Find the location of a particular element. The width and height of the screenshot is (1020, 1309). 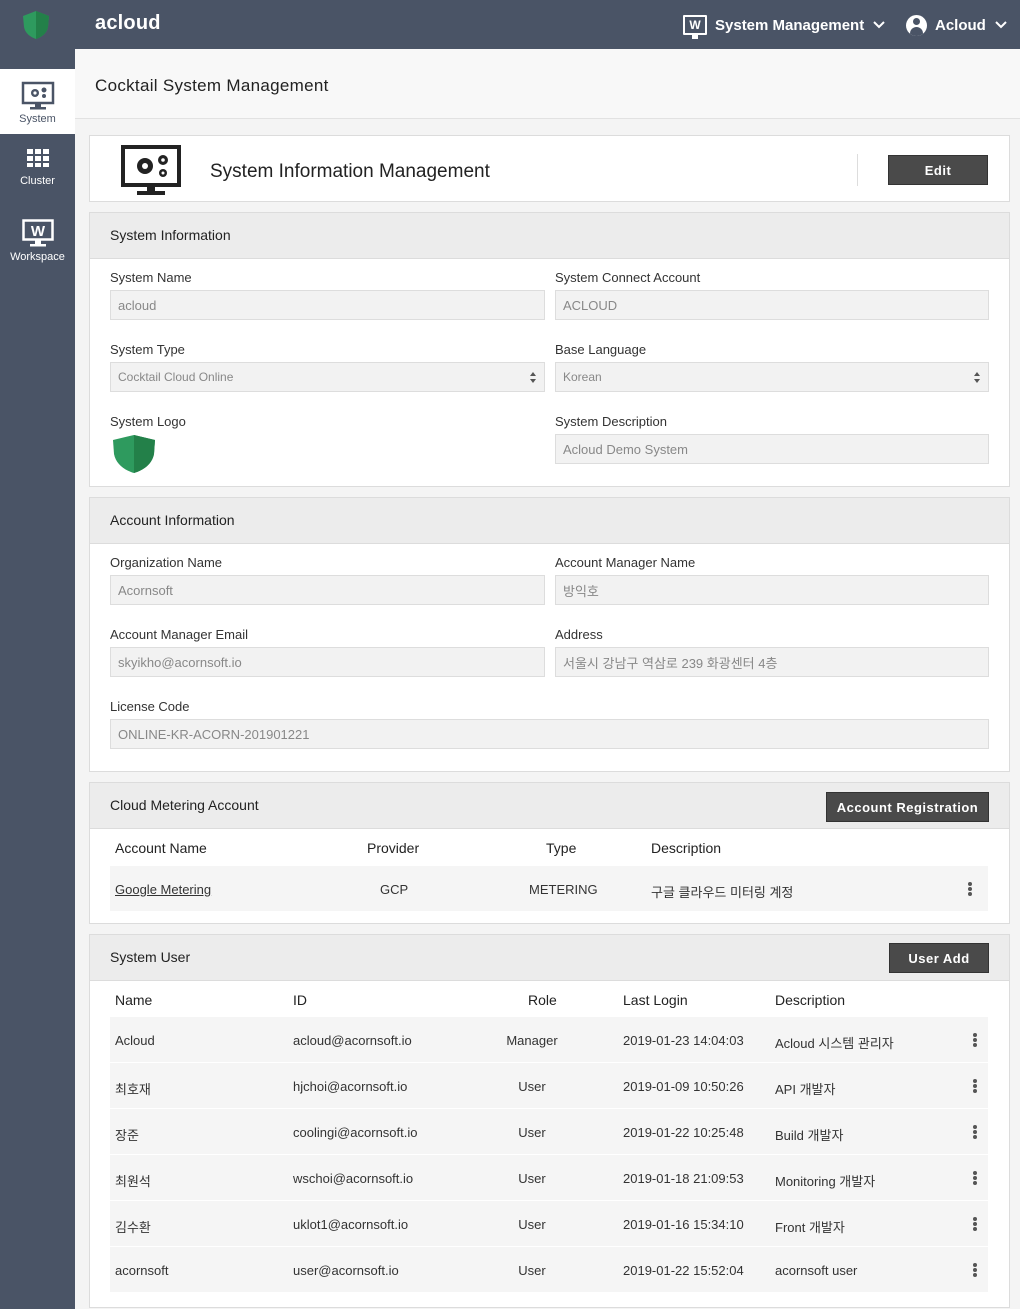

last-login-cell: 2019-01-23 14:04:03 is located at coordinates (683, 1040).